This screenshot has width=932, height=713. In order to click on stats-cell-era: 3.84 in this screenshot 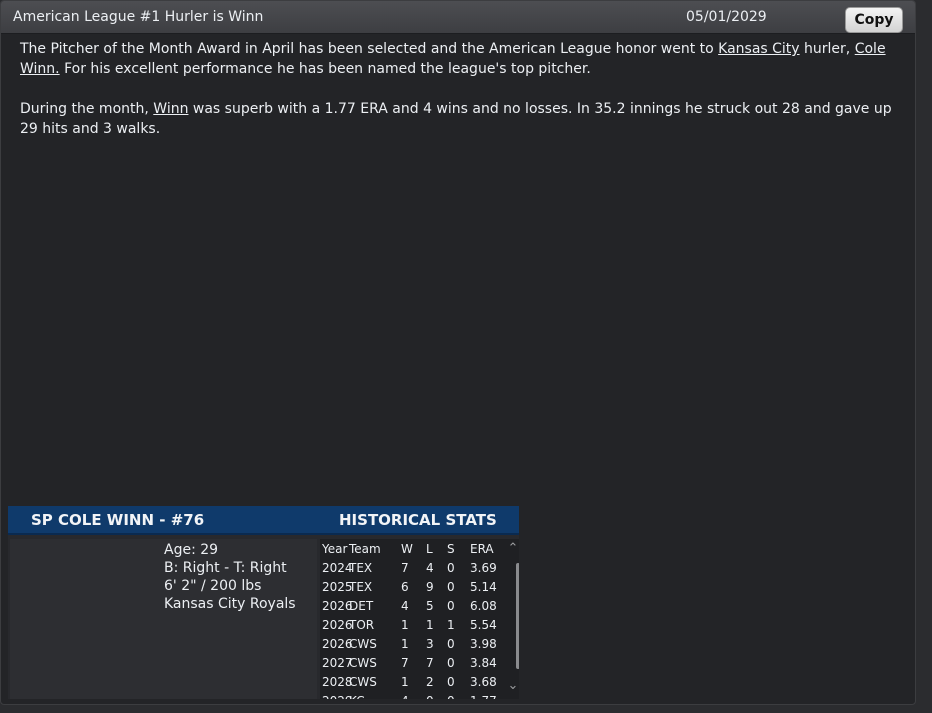, I will do `click(483, 663)`.